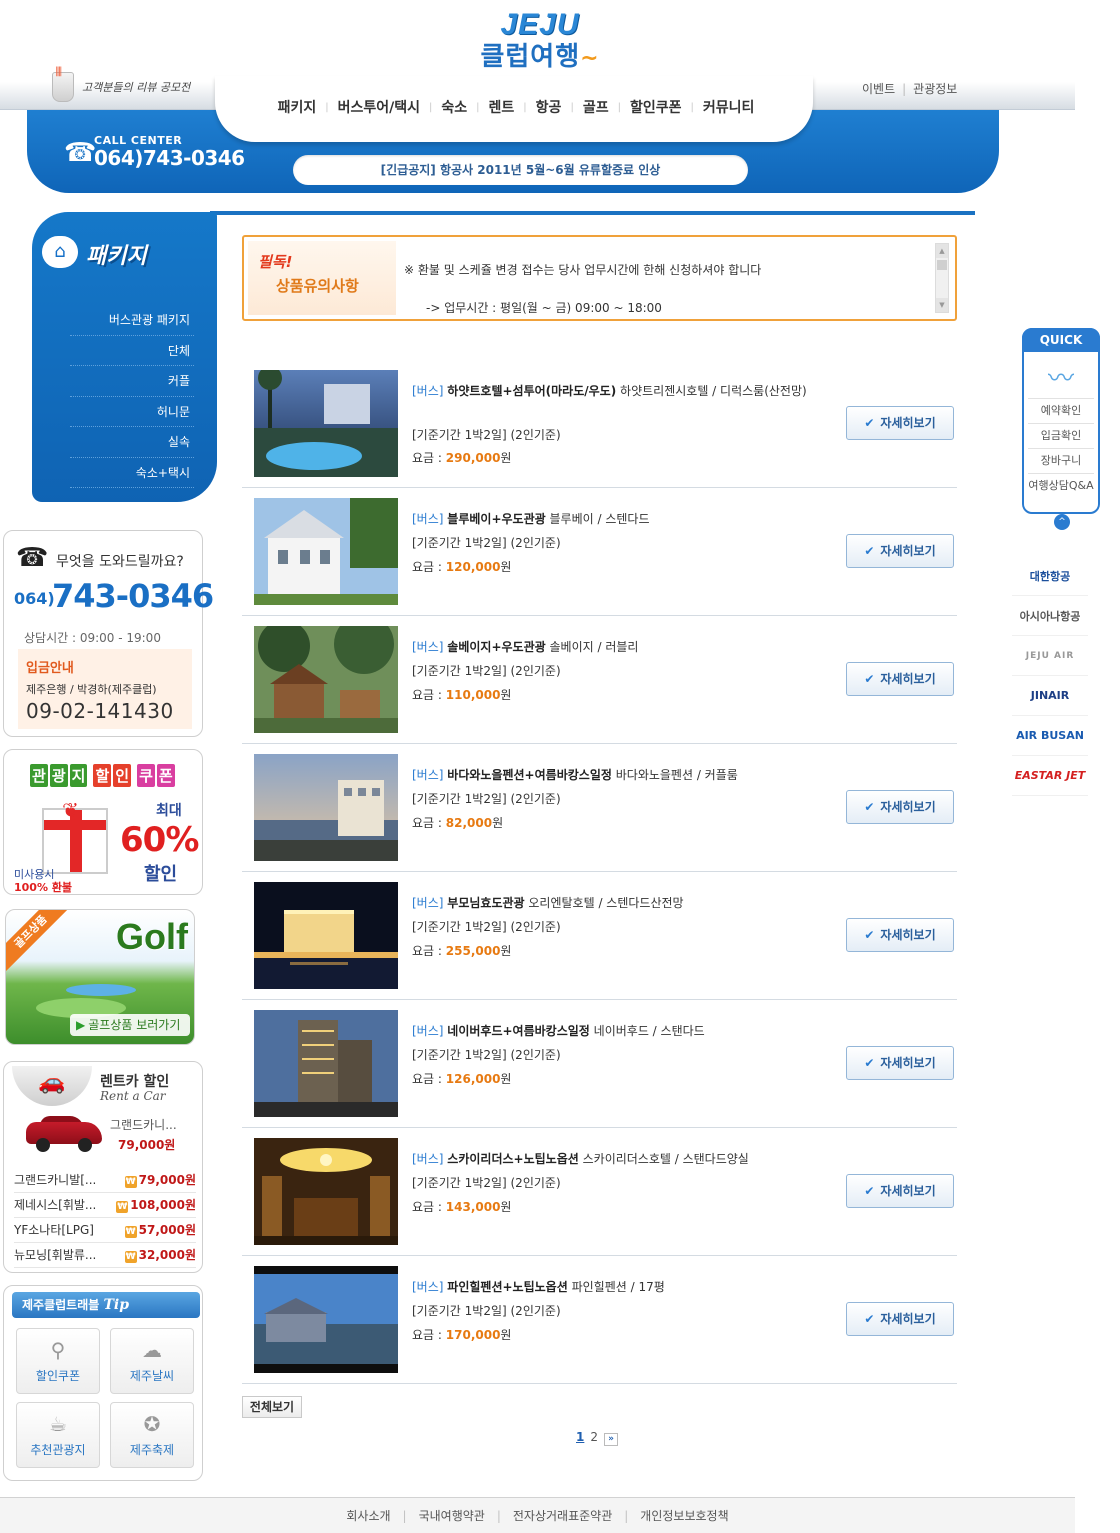 This screenshot has width=1120, height=1533. I want to click on deposit-info: 입금안내 제주은행 / 박경하(제주클럽) 09-02-141430, so click(105, 689).